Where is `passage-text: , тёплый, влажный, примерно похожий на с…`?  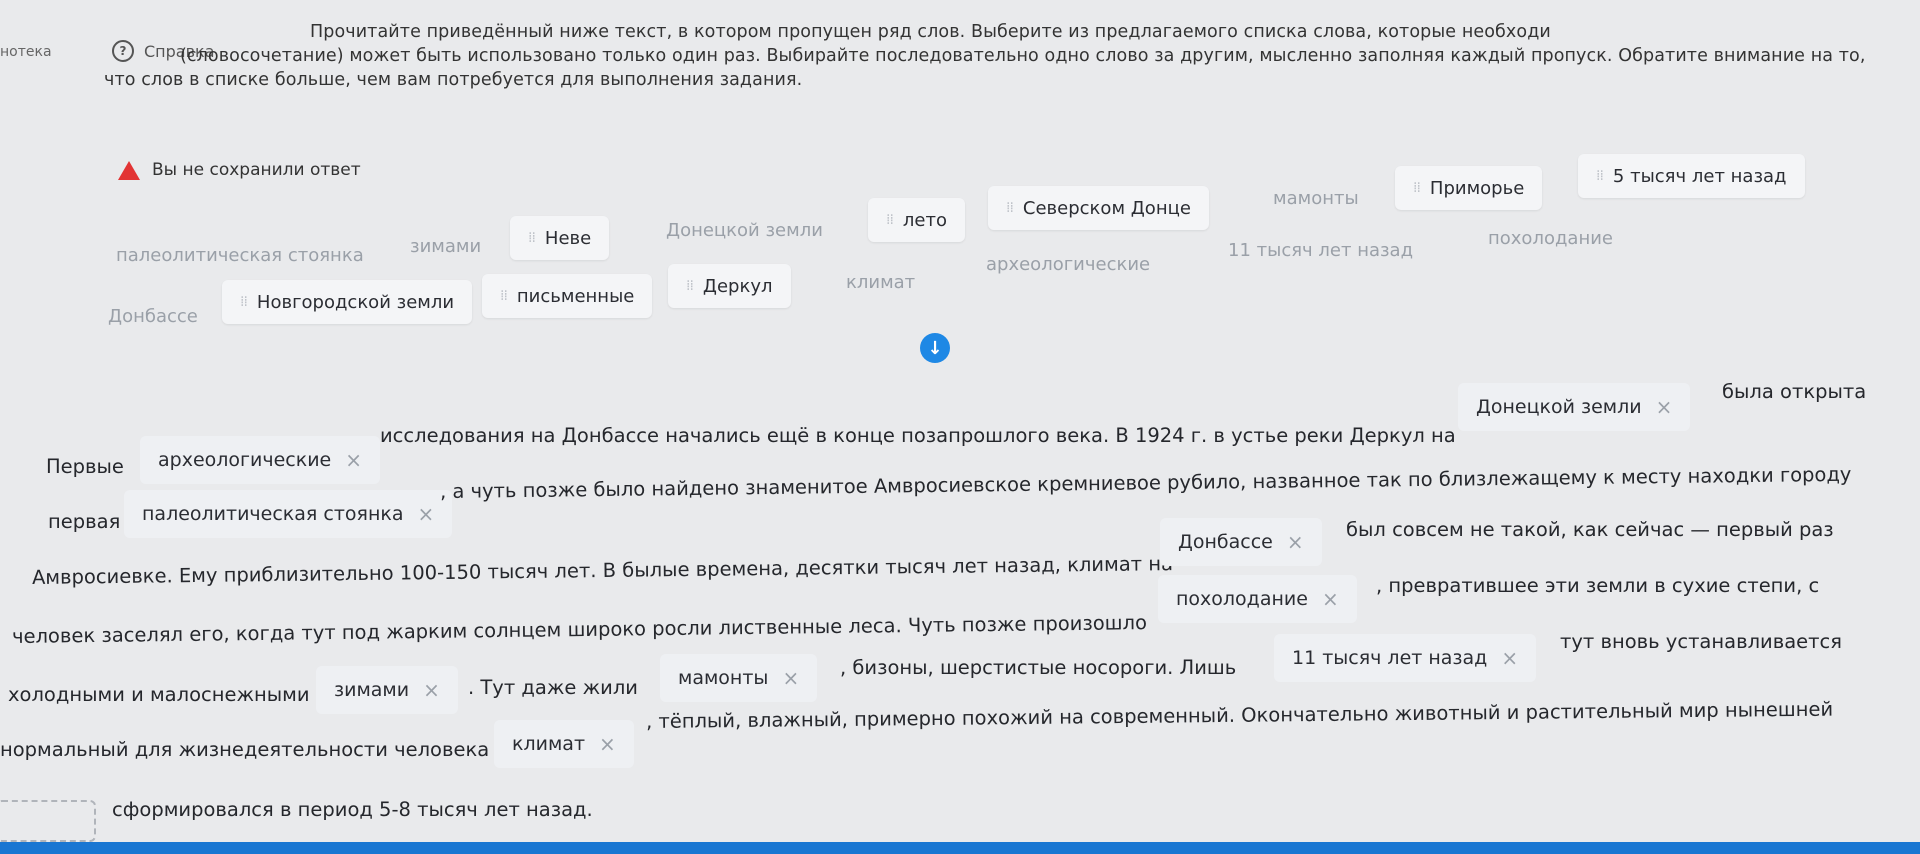 passage-text: , тёплый, влажный, примерно похожий на с… is located at coordinates (1239, 715).